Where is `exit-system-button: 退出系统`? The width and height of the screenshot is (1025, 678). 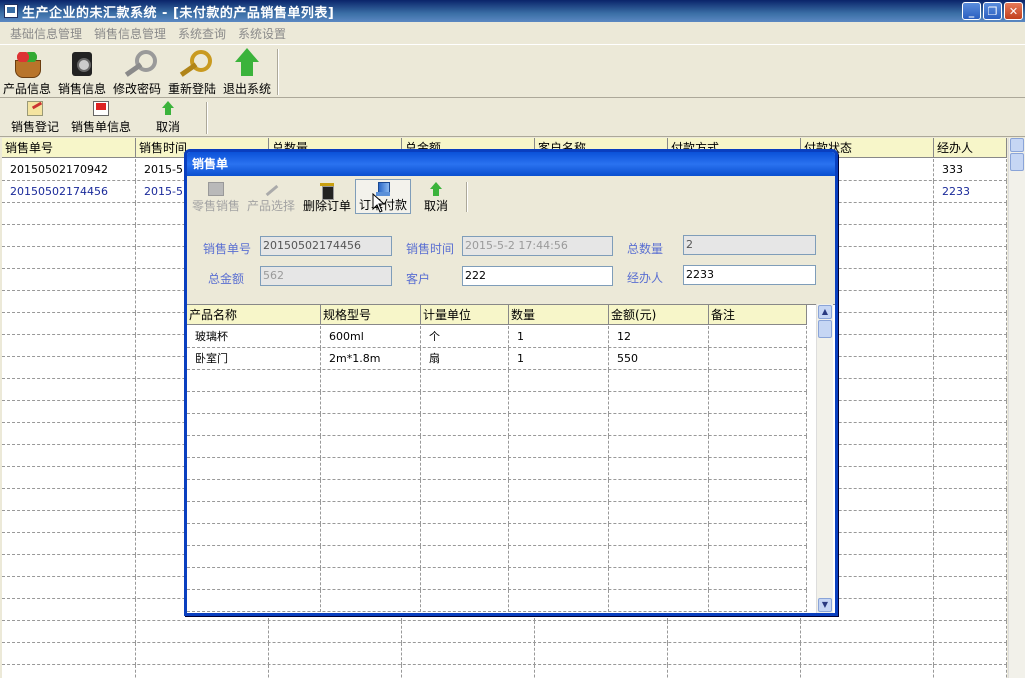 exit-system-button: 退出系统 is located at coordinates (247, 72).